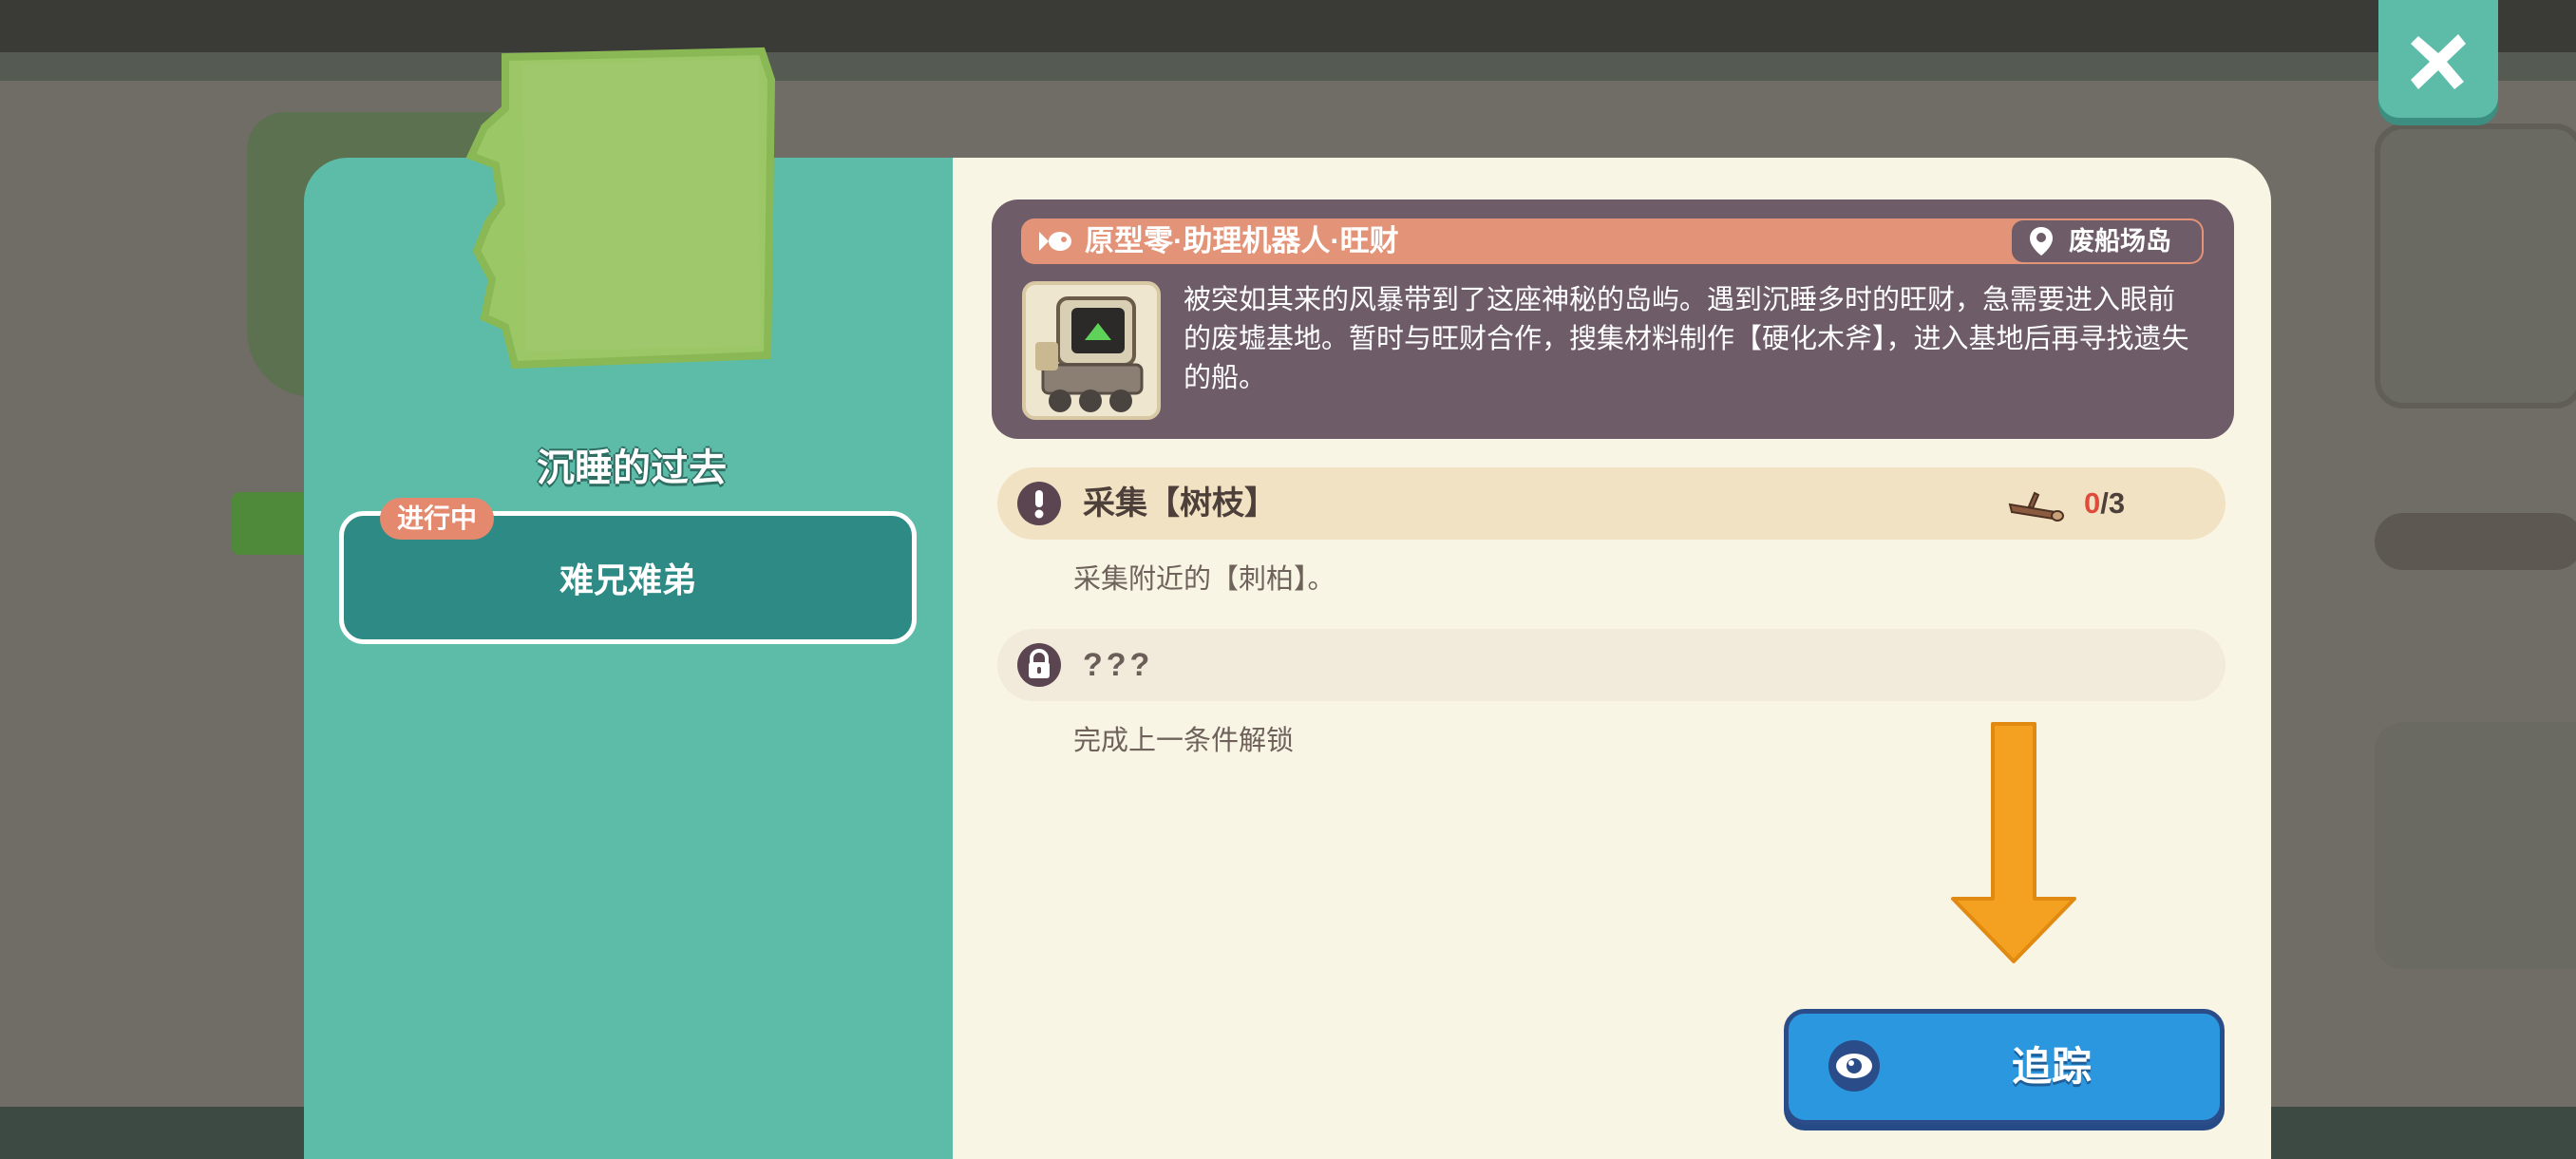  Describe the element at coordinates (1242, 240) in the screenshot. I see `npc-name: 原型零·助理机器人·旺财` at that location.